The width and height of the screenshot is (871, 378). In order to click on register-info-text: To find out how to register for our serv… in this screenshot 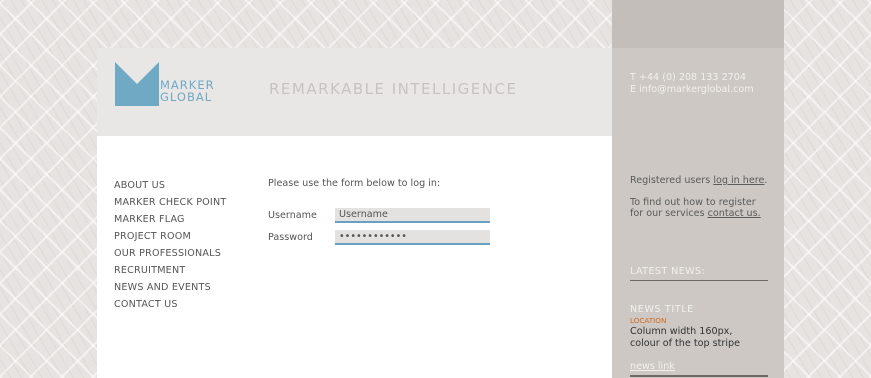, I will do `click(695, 208)`.